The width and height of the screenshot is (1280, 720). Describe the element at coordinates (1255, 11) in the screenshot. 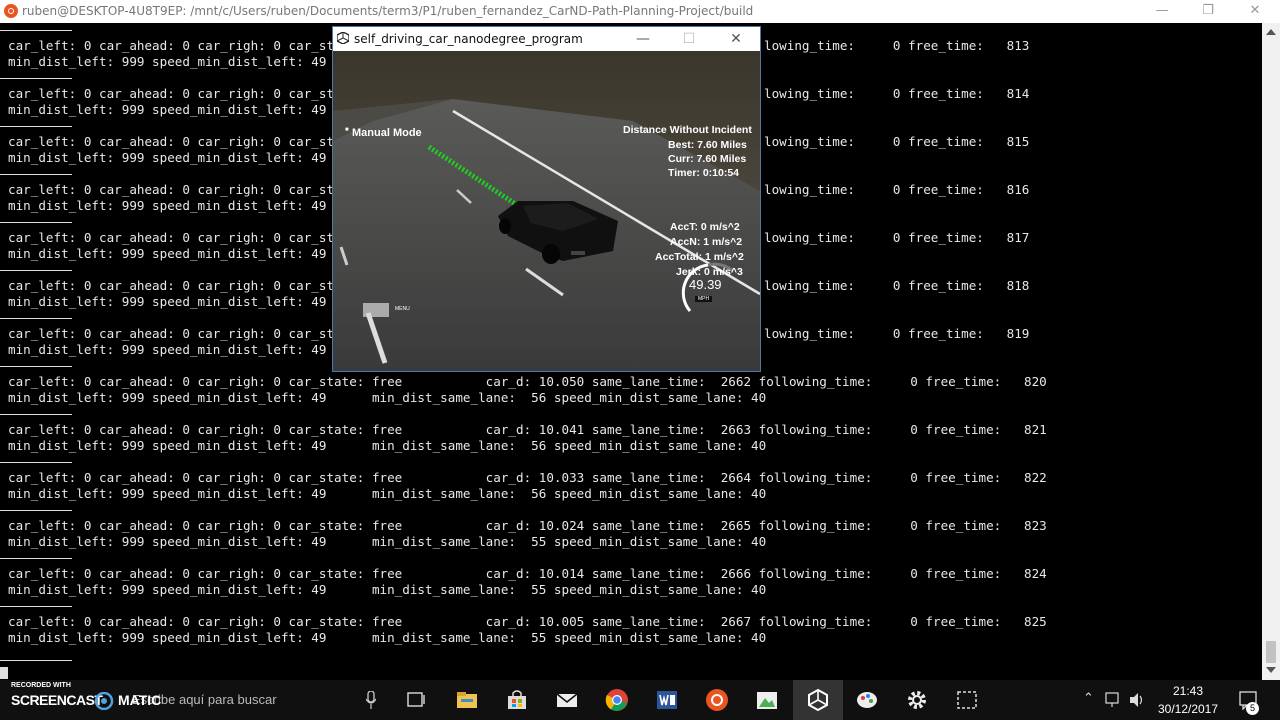

I see `close-button: ✕` at that location.